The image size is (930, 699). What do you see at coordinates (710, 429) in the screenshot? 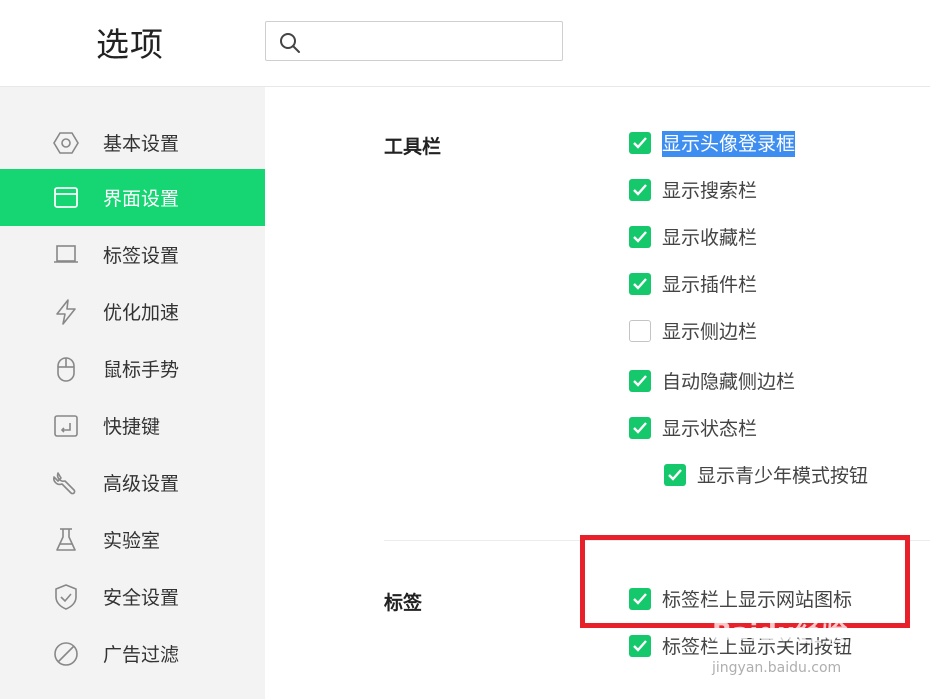
I see `option-label: 显示状态栏` at bounding box center [710, 429].